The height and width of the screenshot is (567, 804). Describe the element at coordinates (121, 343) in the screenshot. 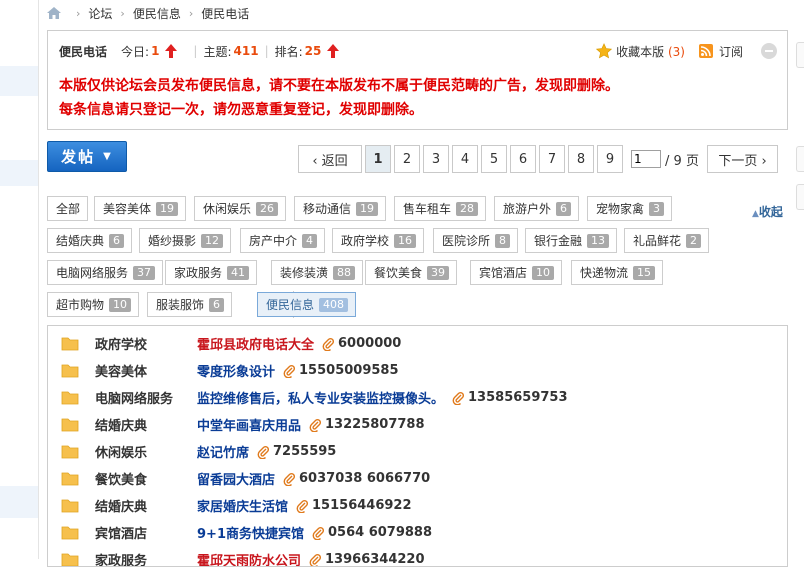

I see `thread-category: 政府学校` at that location.